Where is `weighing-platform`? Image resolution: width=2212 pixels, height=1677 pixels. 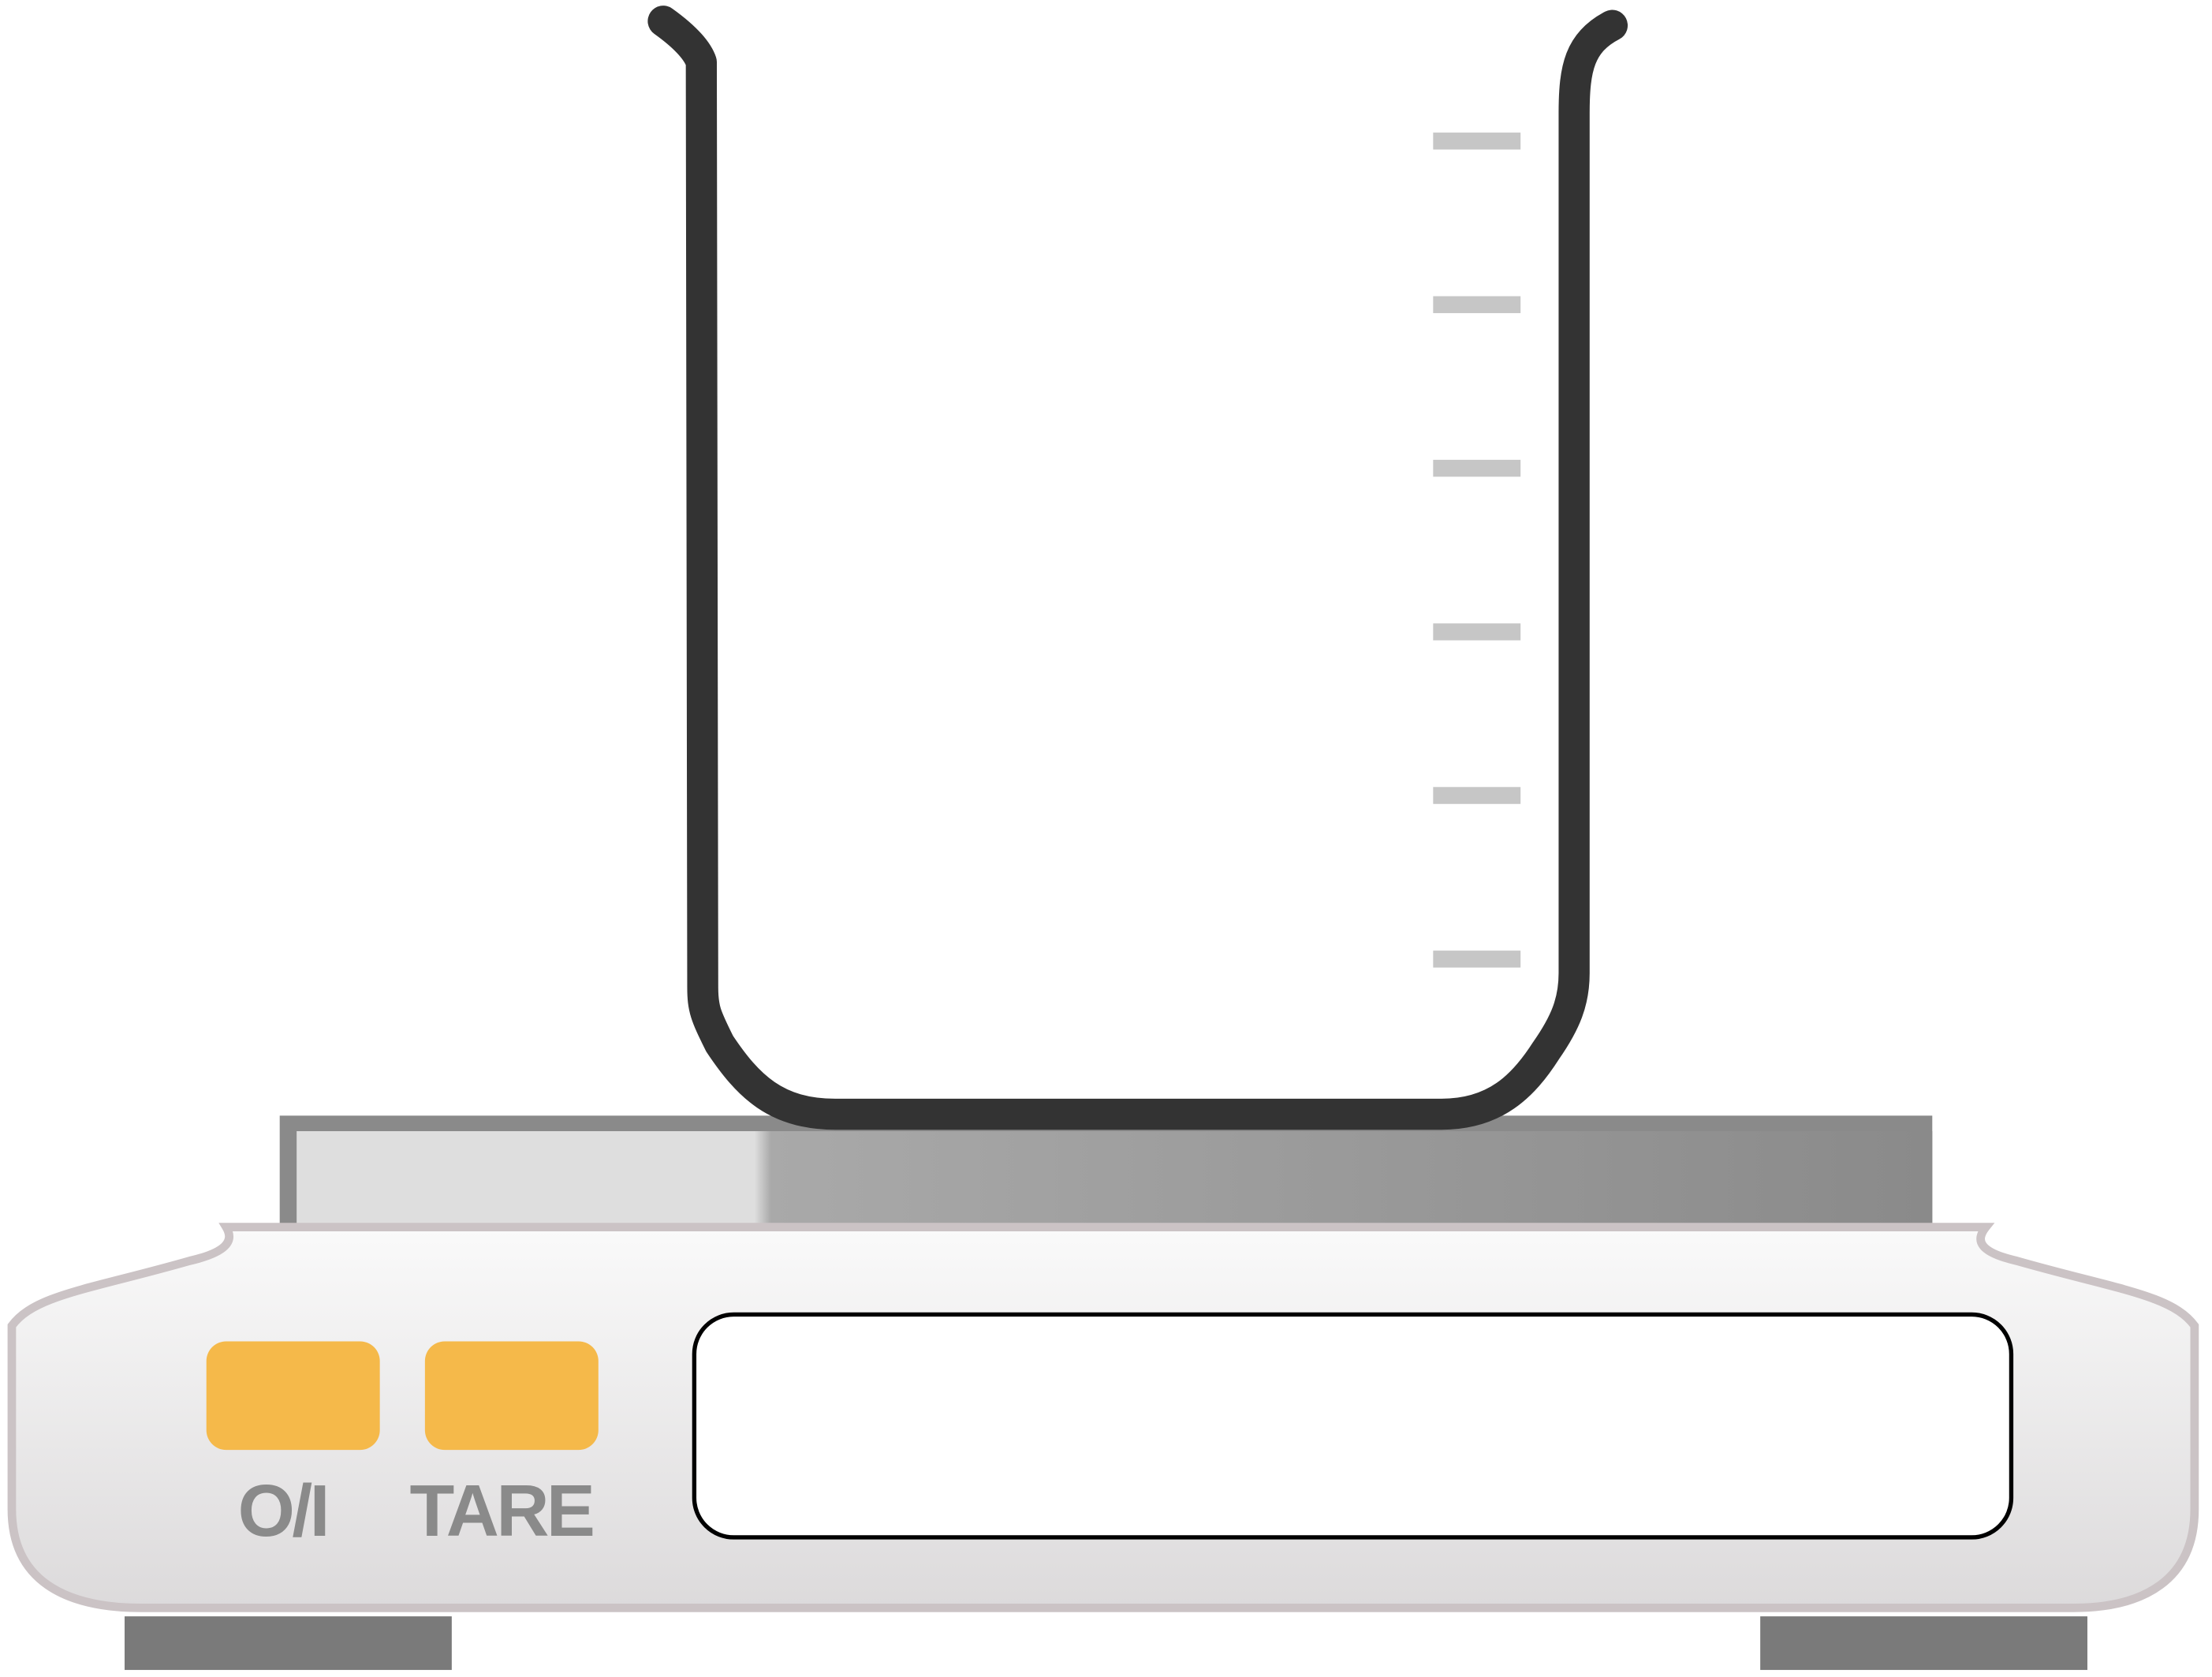
weighing-platform is located at coordinates (1106, 1173).